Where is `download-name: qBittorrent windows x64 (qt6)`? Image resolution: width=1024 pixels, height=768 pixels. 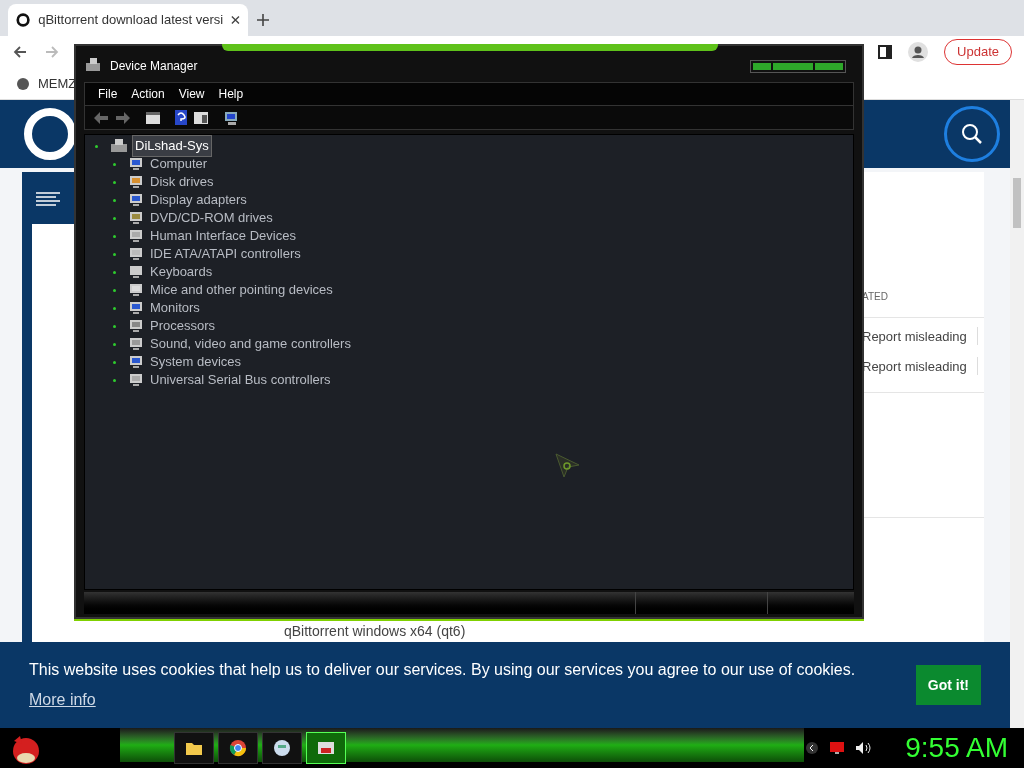
download-name: qBittorrent windows x64 (qt6) is located at coordinates (375, 631).